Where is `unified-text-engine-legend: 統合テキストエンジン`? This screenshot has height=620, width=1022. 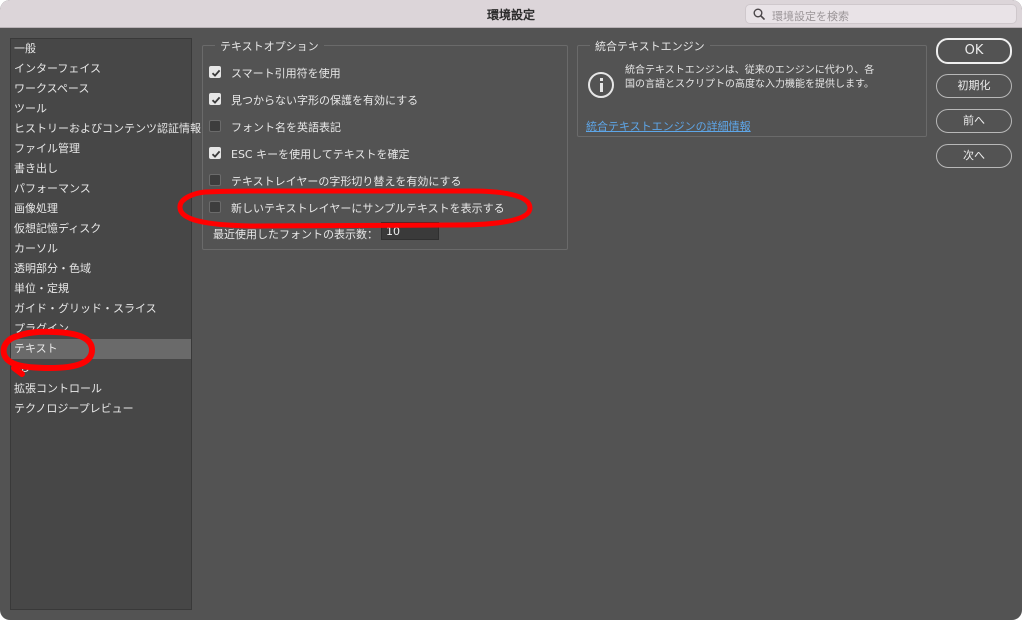 unified-text-engine-legend: 統合テキストエンジン is located at coordinates (650, 46).